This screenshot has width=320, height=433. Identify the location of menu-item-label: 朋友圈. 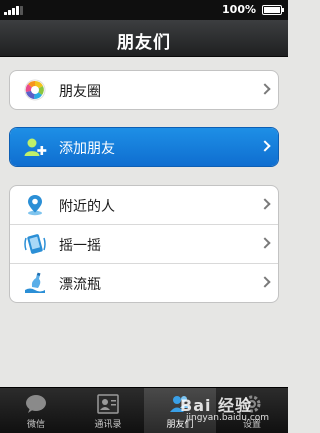
(80, 92).